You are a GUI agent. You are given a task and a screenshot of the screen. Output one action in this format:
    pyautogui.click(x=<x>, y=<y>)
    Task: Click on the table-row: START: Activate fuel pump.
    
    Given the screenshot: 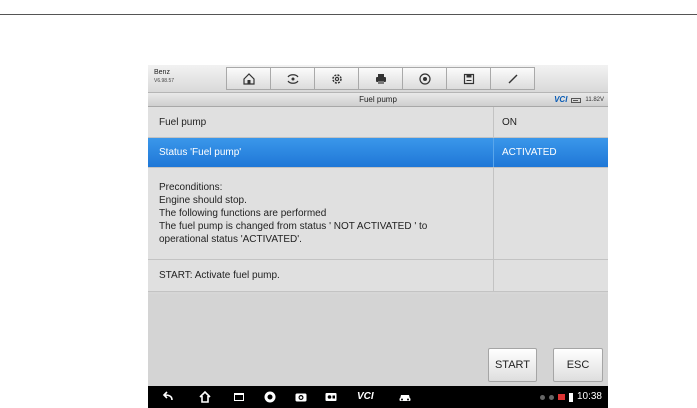 What is the action you would take?
    pyautogui.click(x=378, y=276)
    